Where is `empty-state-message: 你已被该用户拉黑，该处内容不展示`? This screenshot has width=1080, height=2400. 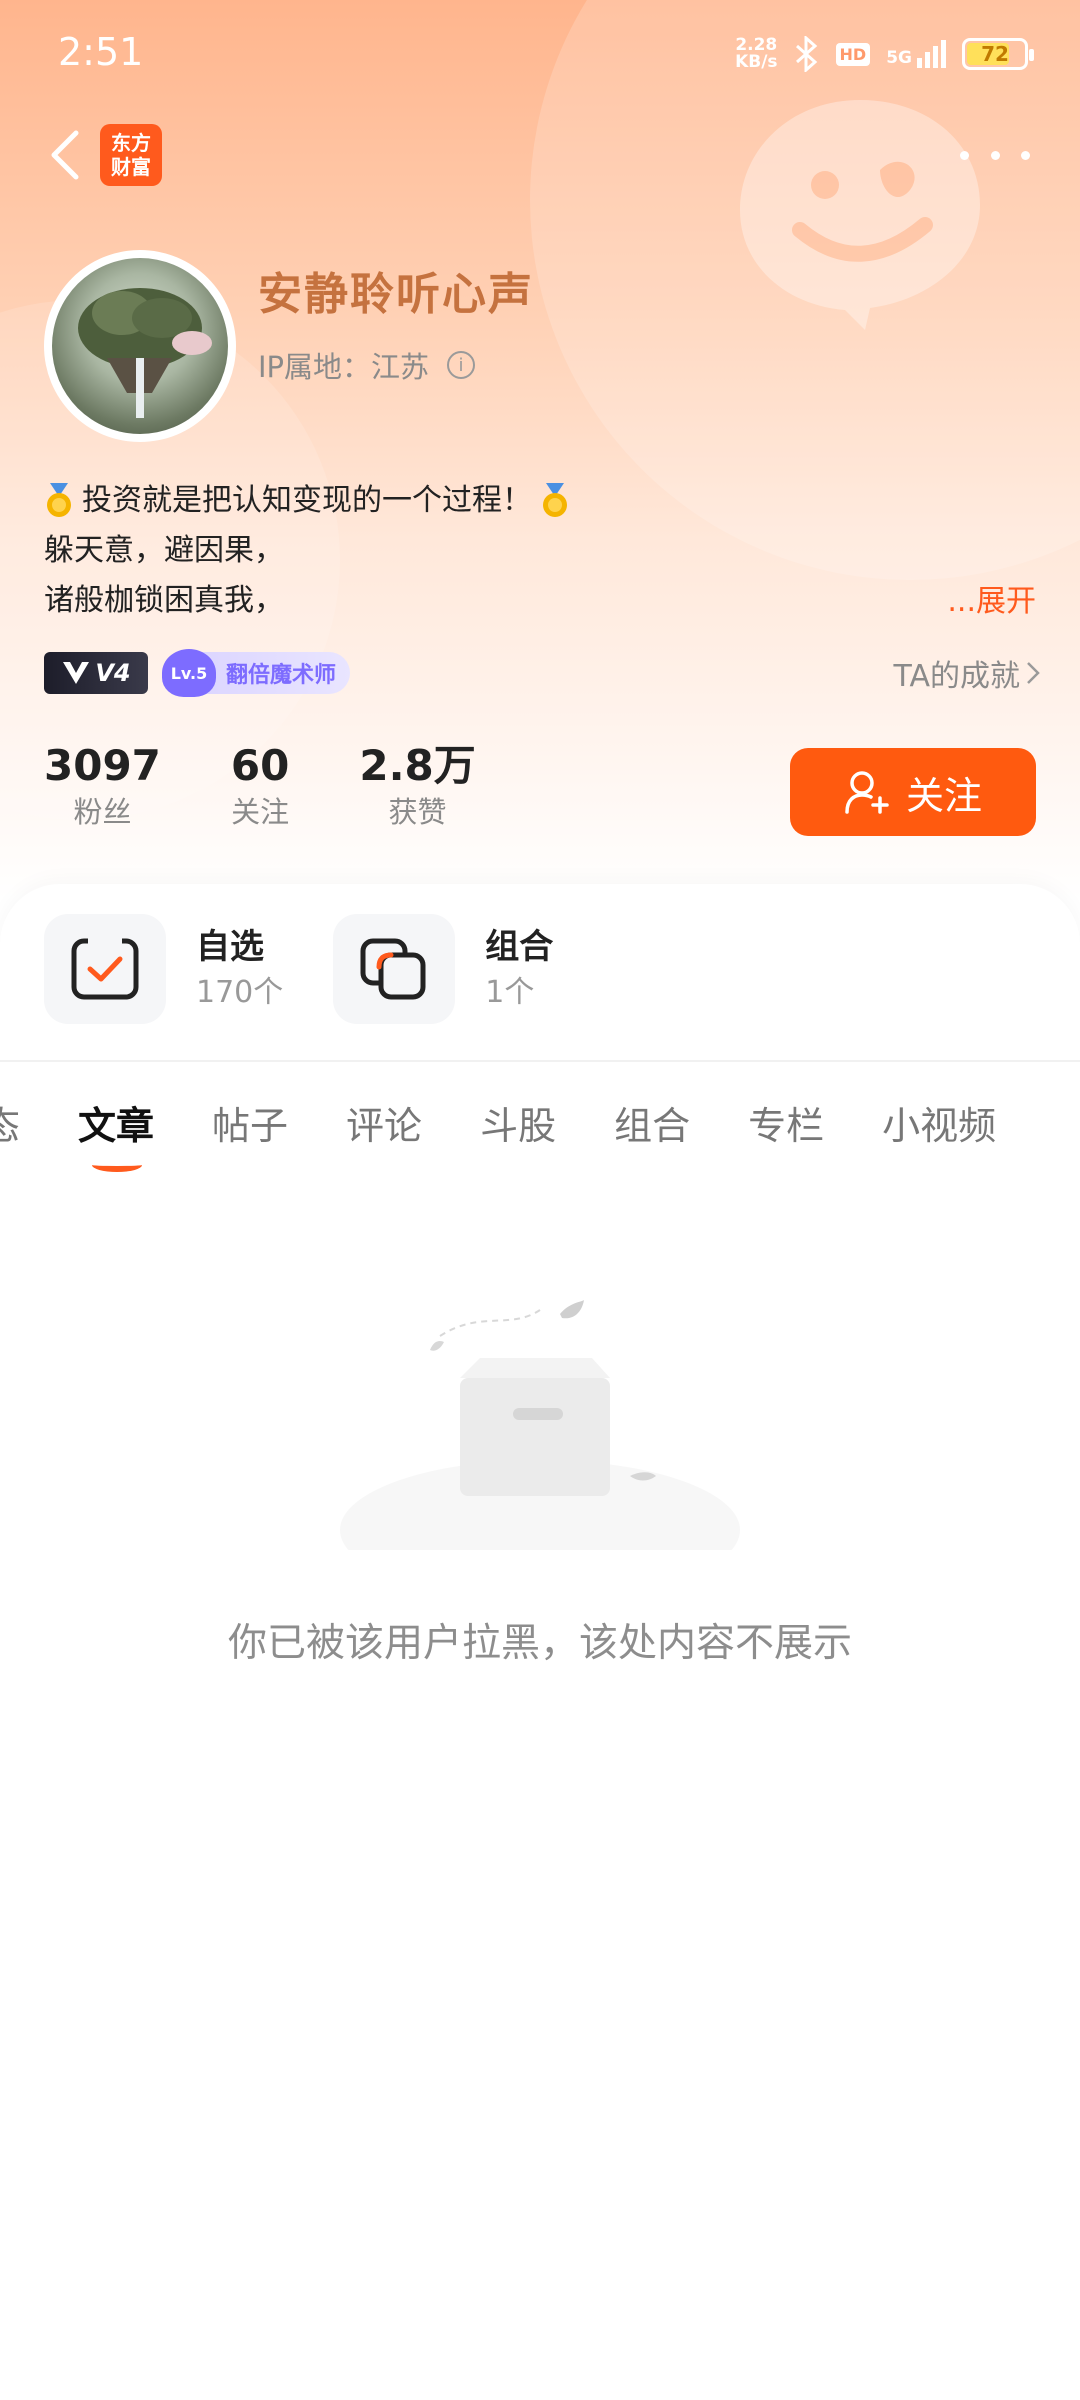 empty-state-message: 你已被该用户拉黑，该处内容不展示 is located at coordinates (539, 1643).